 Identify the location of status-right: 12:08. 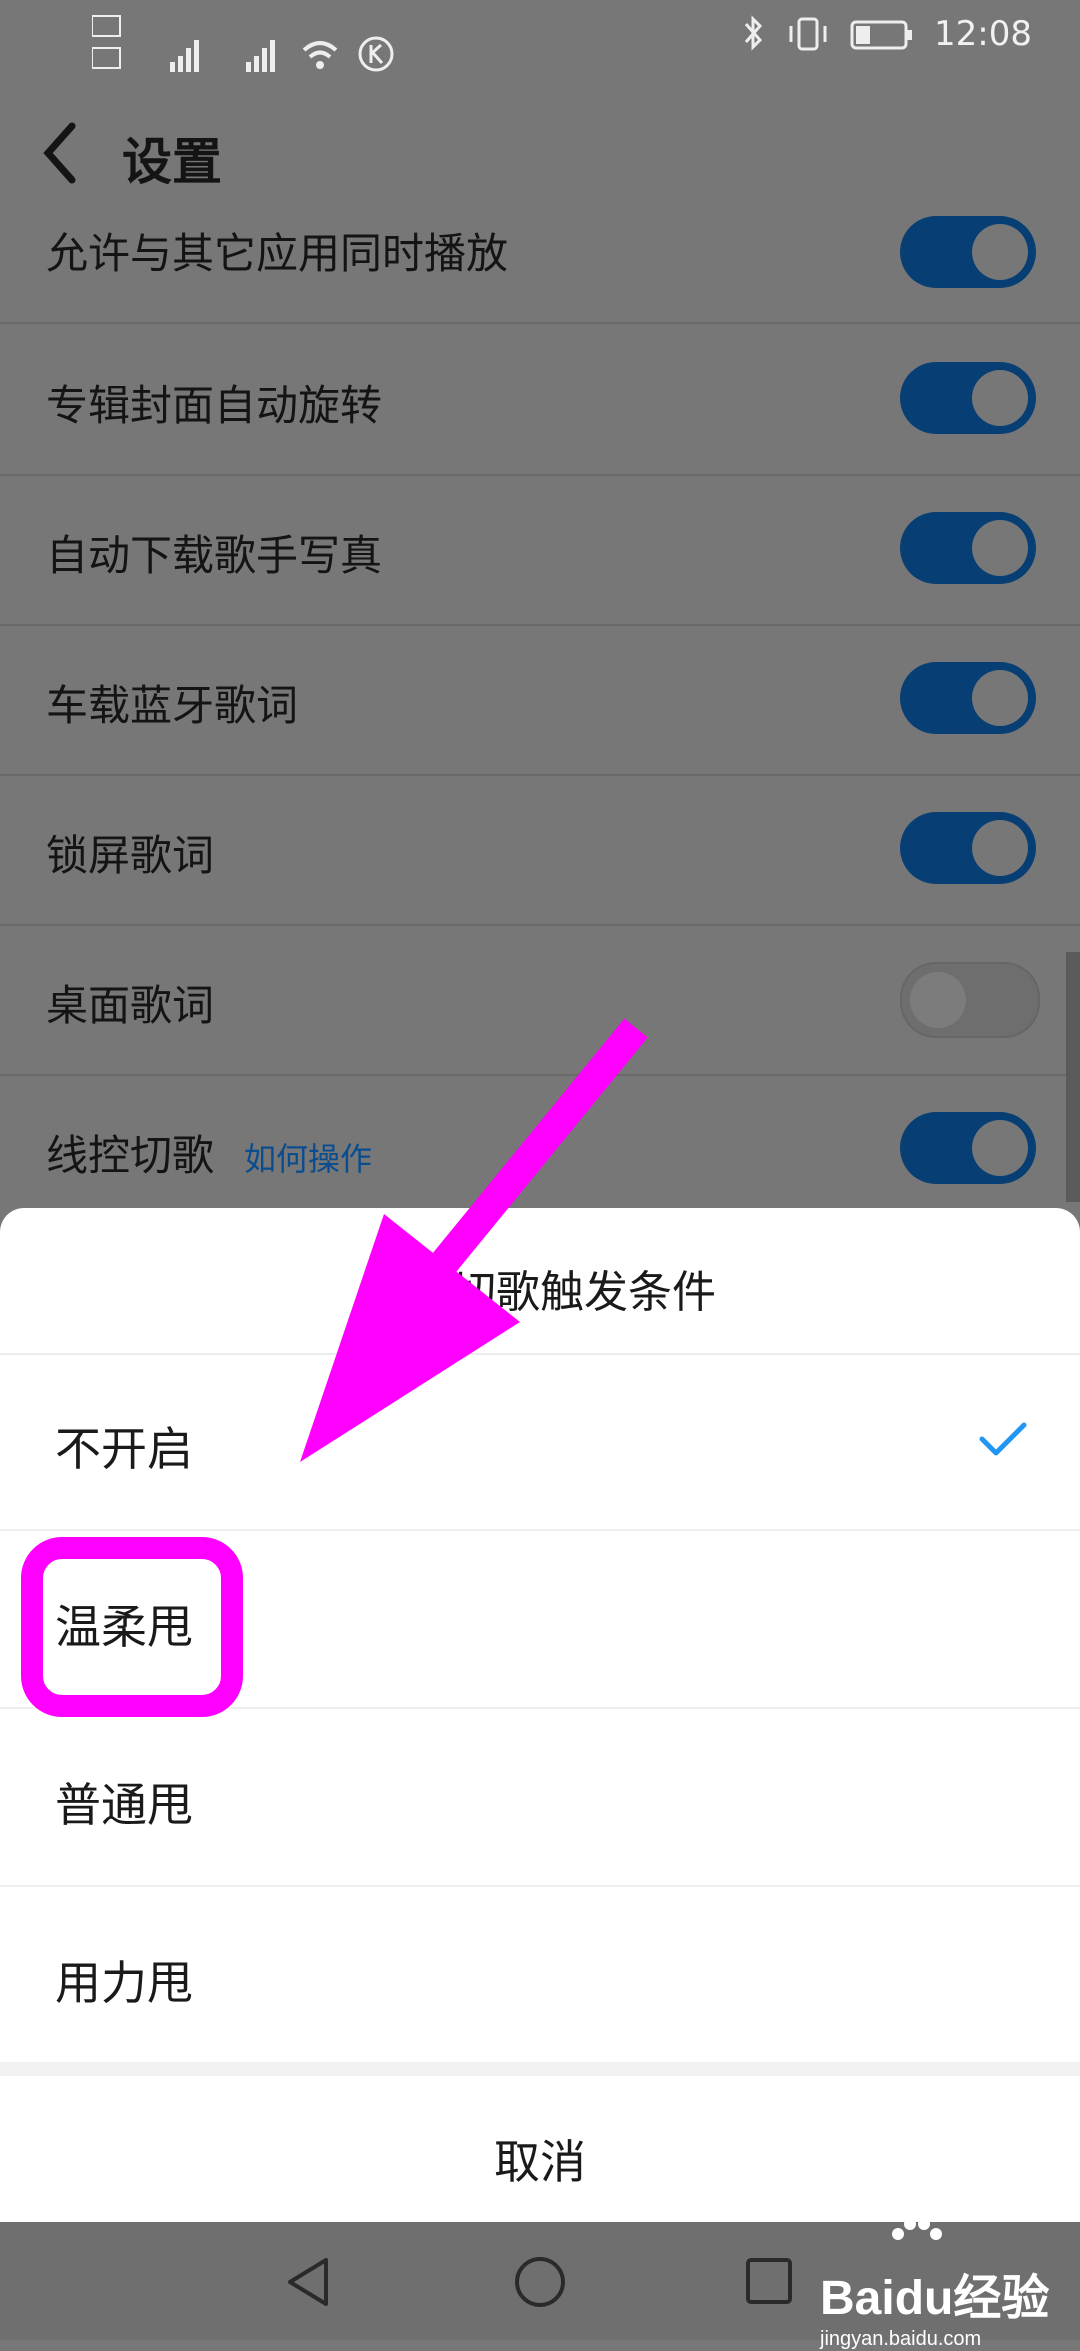
(887, 34).